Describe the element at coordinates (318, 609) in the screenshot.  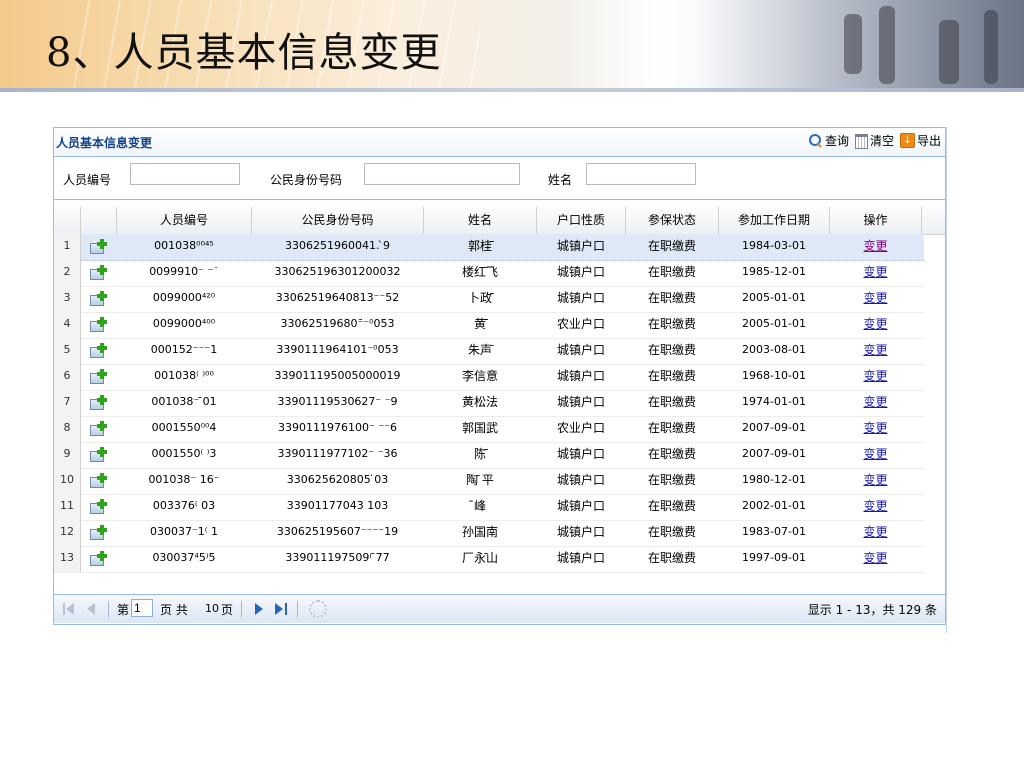
I see `refresh-icon` at that location.